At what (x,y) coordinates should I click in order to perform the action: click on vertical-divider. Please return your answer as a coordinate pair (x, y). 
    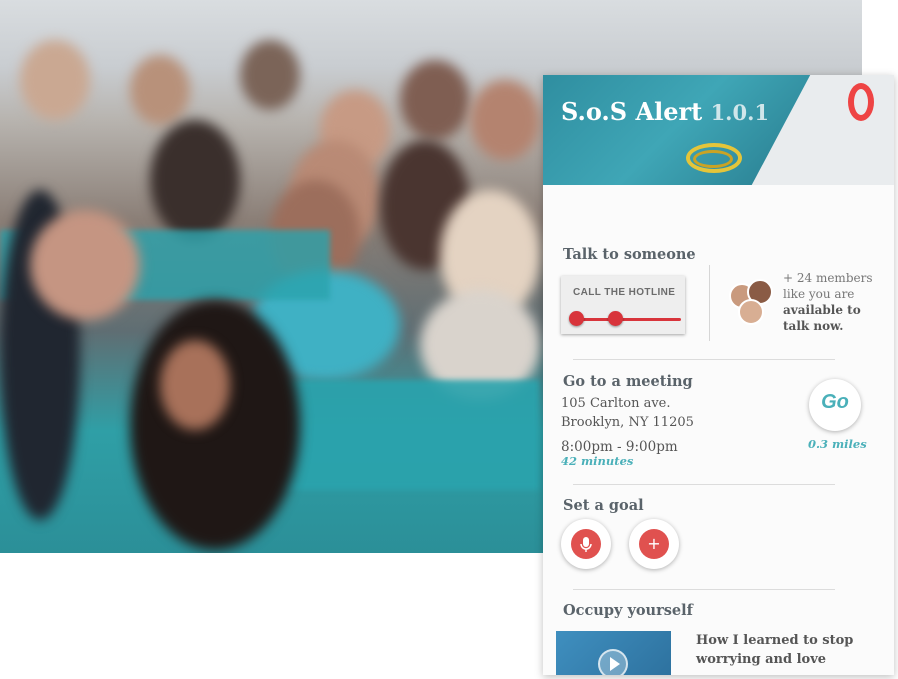
    Looking at the image, I should click on (709, 303).